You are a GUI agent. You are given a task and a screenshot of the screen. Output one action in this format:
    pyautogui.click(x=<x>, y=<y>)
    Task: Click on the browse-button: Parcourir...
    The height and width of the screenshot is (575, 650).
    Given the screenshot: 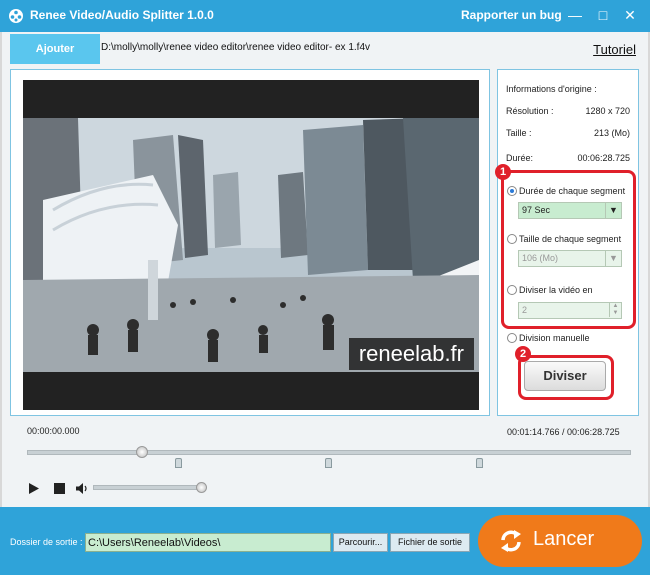 What is the action you would take?
    pyautogui.click(x=360, y=542)
    